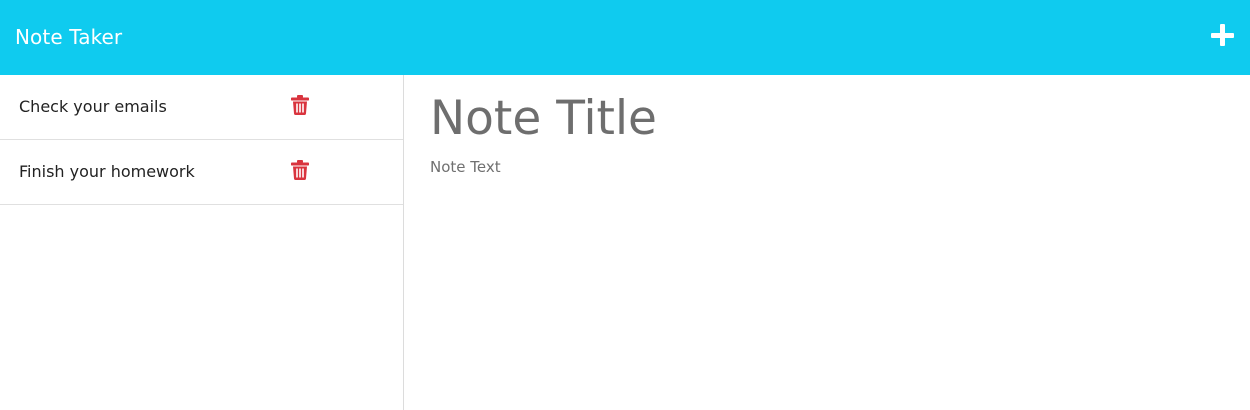 This screenshot has height=410, width=1250. Describe the element at coordinates (820, 119) in the screenshot. I see `note-title-input` at that location.